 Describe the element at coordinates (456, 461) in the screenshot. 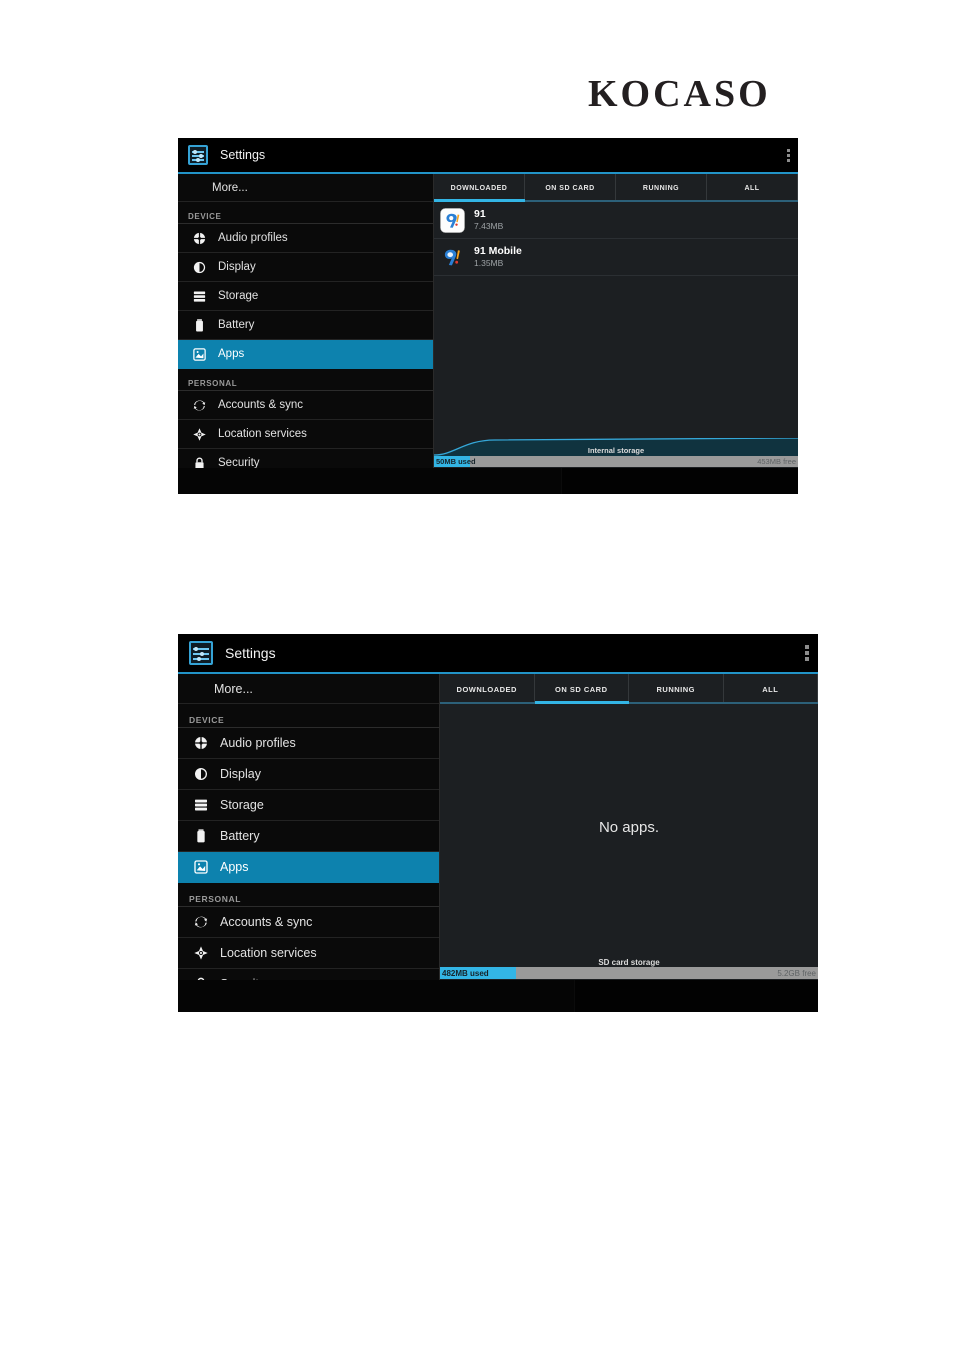

I see `storage-used-label: 50MB used` at that location.